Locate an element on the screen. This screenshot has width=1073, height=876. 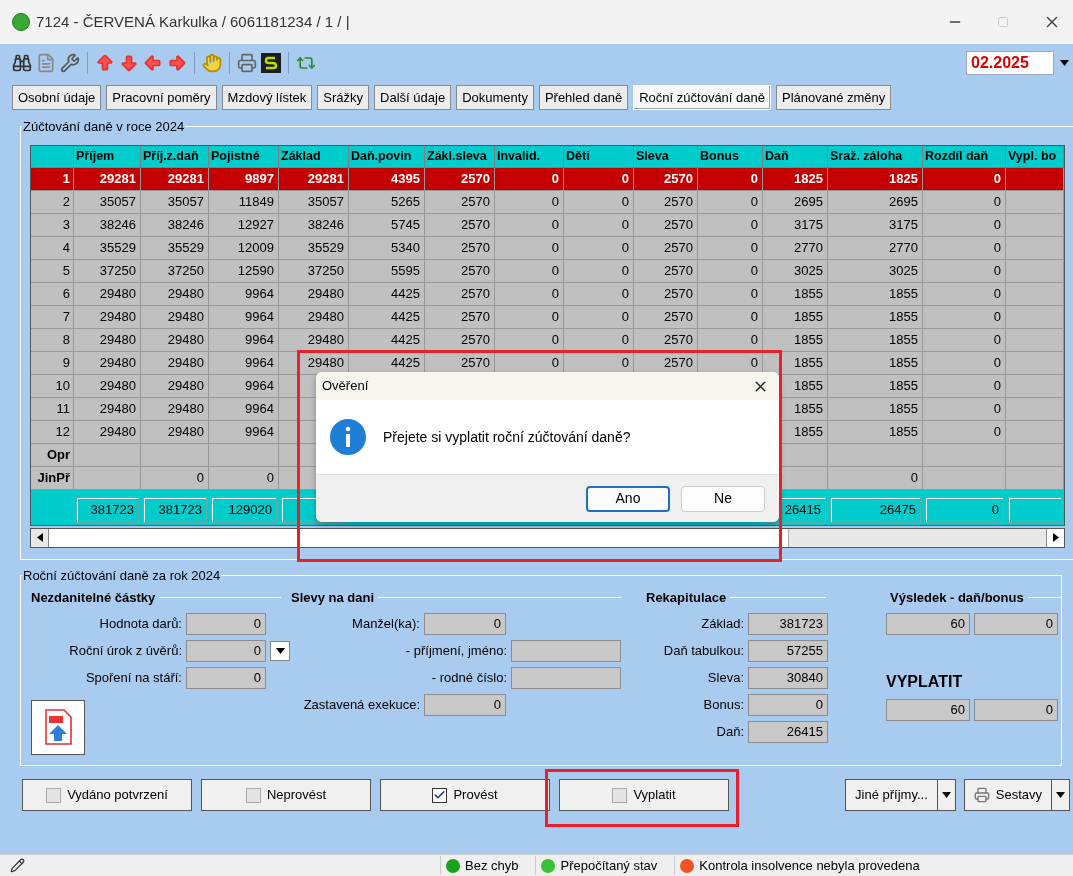
tab: Pracovní poměry is located at coordinates (161, 97).